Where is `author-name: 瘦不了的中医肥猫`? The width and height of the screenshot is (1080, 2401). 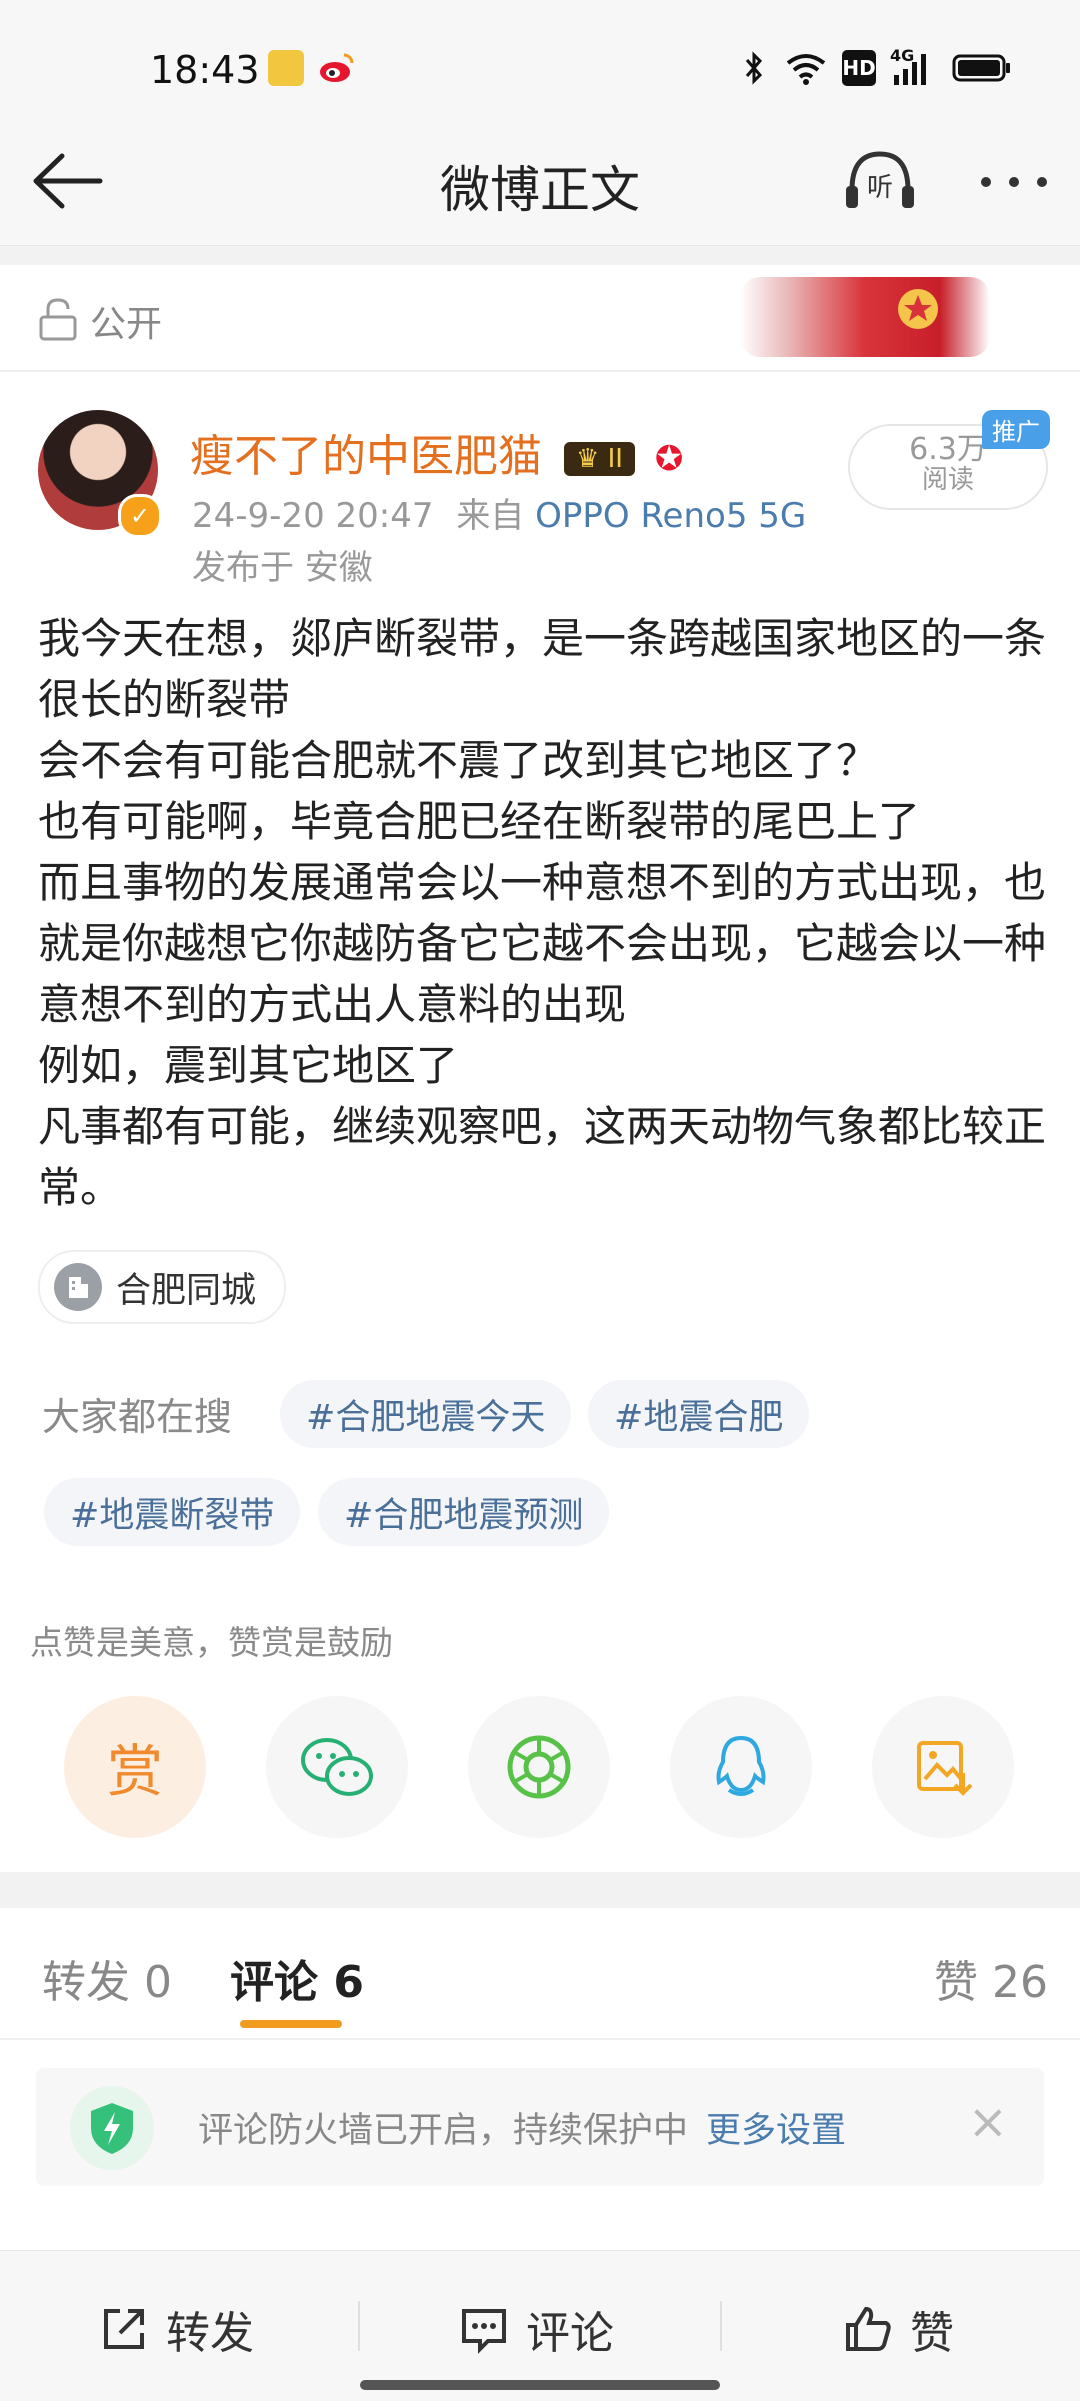
author-name: 瘦不了的中医肥猫 is located at coordinates (366, 456).